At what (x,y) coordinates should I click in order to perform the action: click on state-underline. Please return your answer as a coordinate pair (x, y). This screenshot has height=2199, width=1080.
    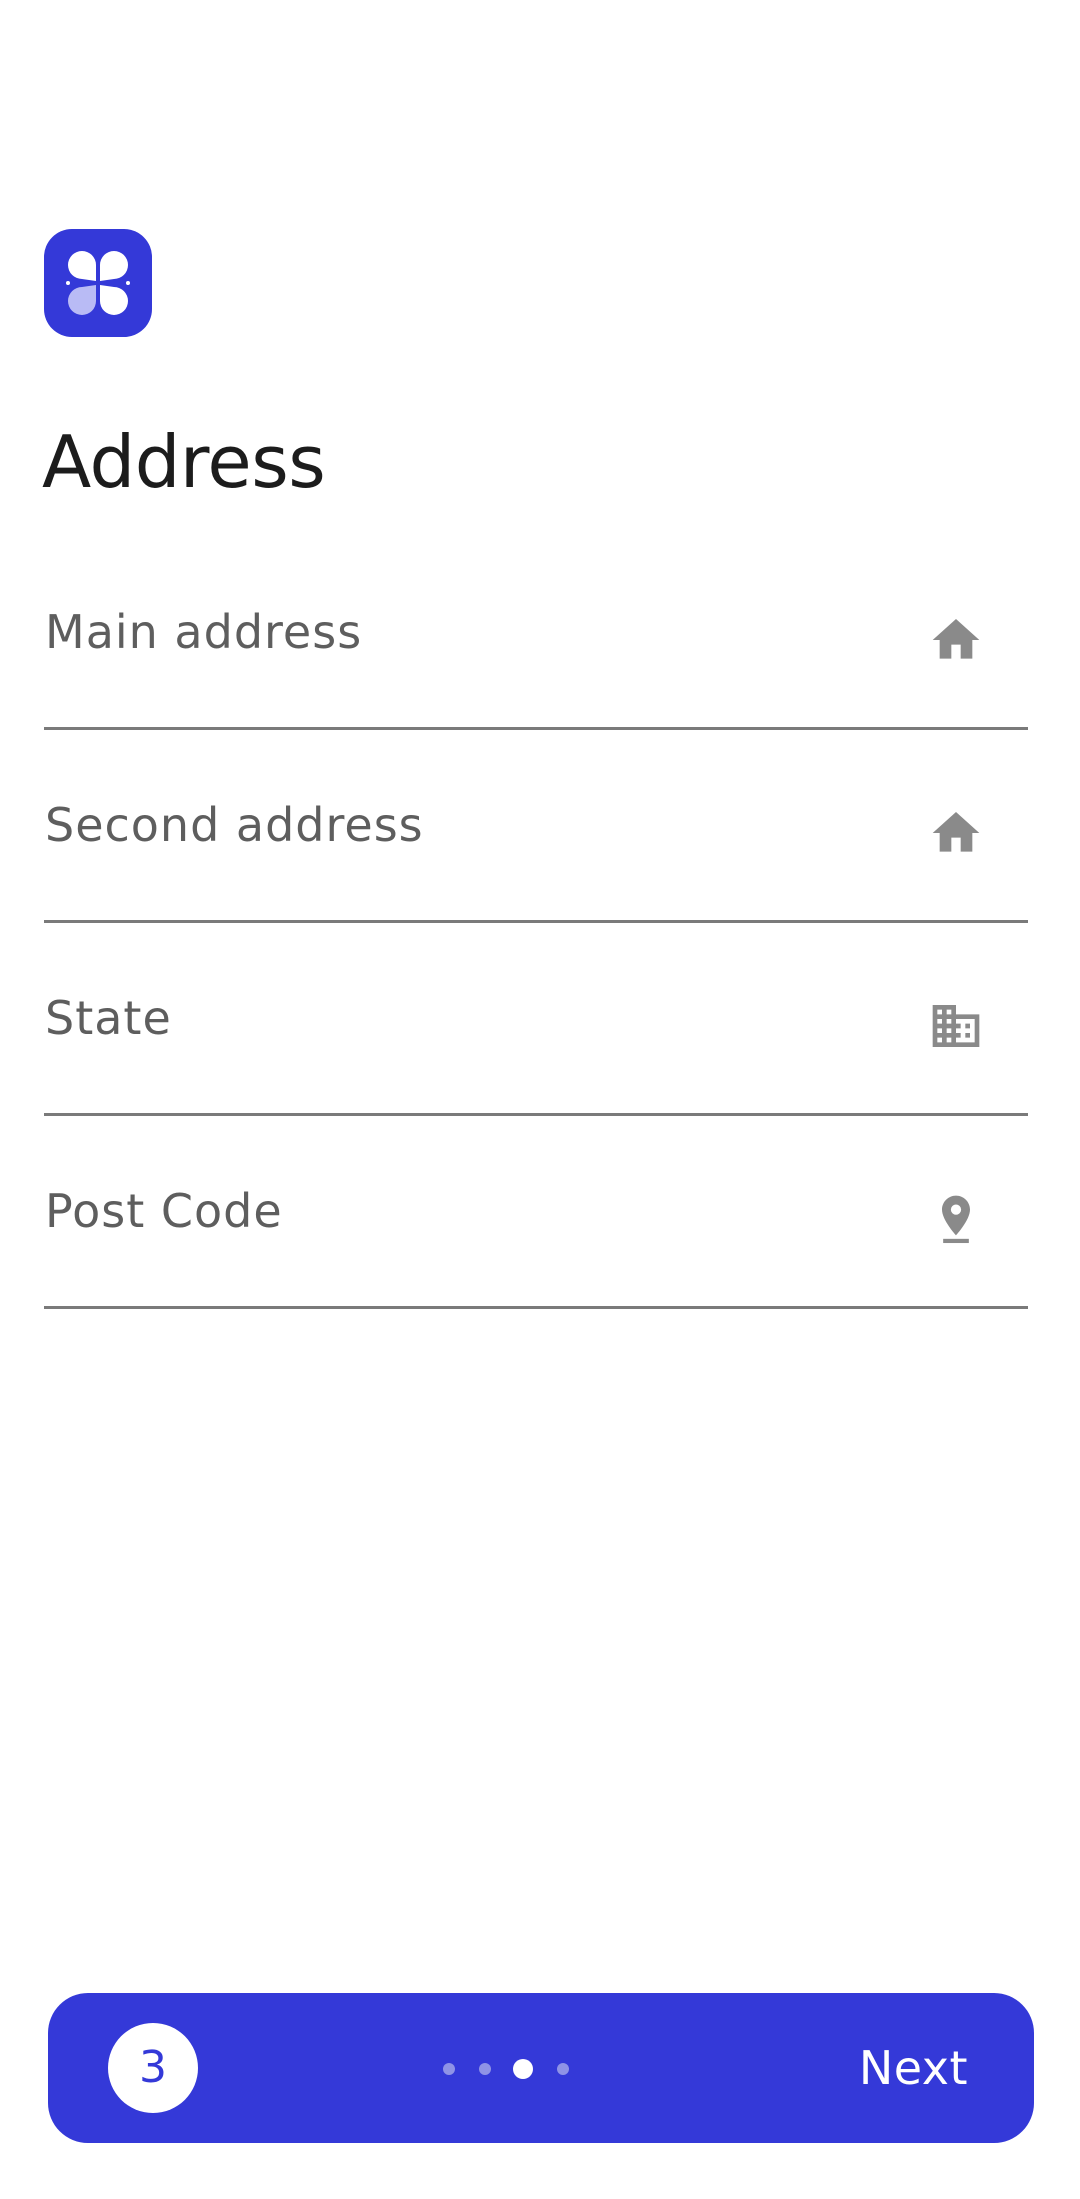
    Looking at the image, I should click on (536, 1114).